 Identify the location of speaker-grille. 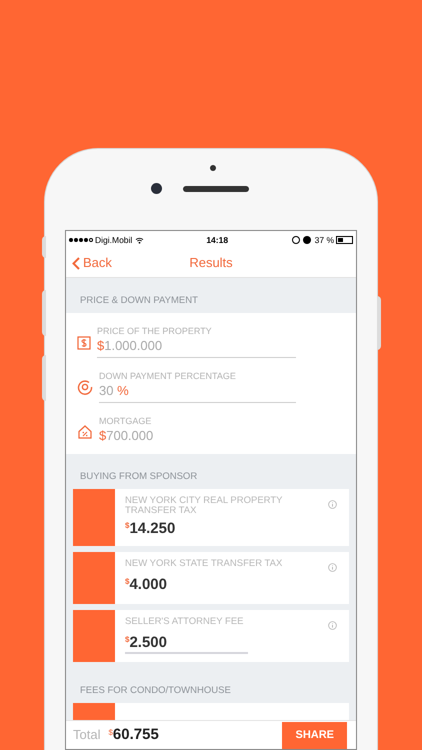
(216, 189).